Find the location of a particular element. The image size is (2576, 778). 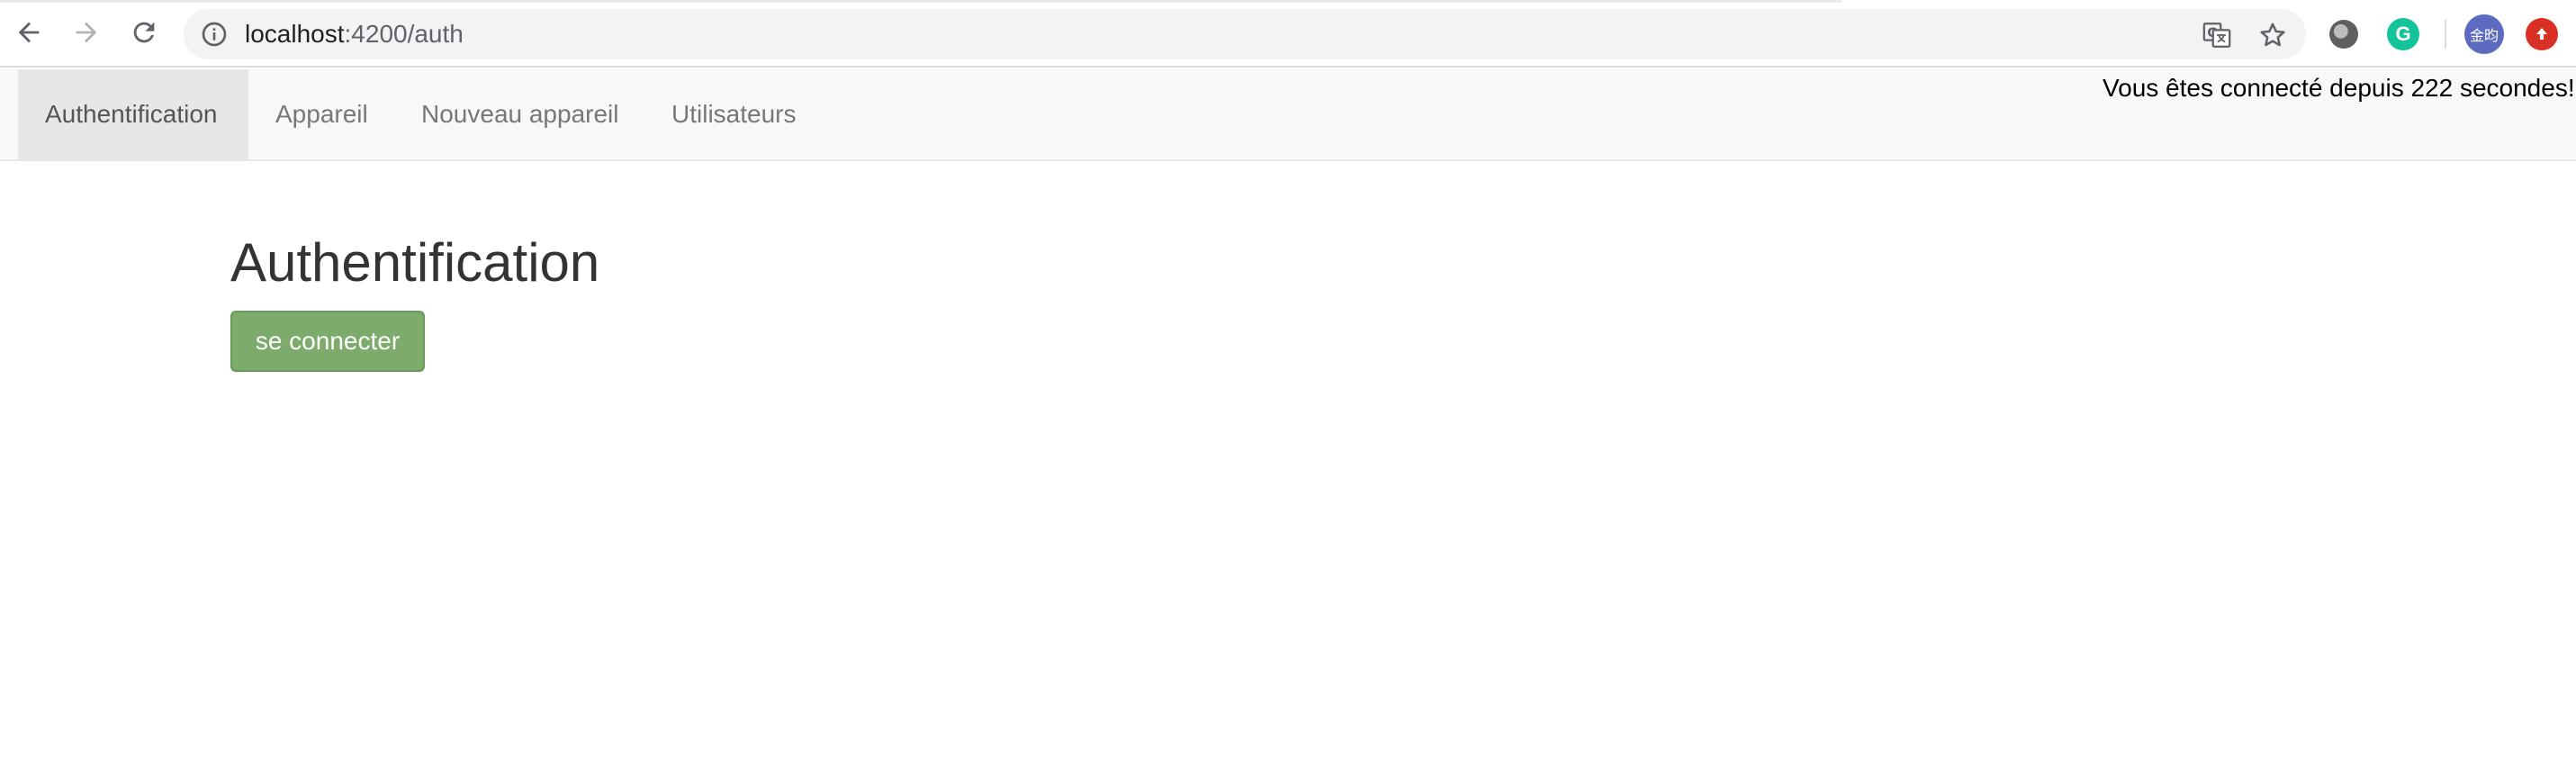

tab-label: Nouveau appareil is located at coordinates (520, 114).